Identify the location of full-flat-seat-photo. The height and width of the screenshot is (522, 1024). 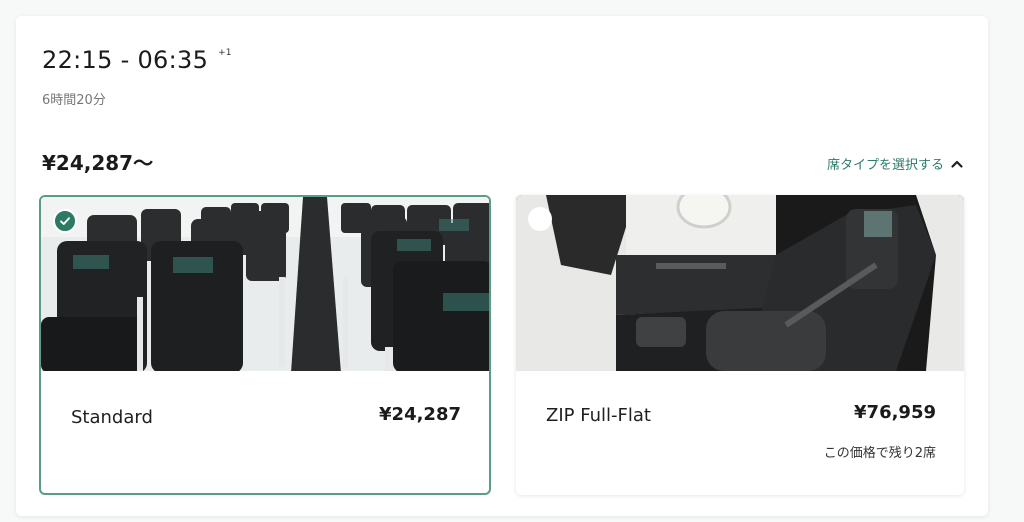
(740, 283).